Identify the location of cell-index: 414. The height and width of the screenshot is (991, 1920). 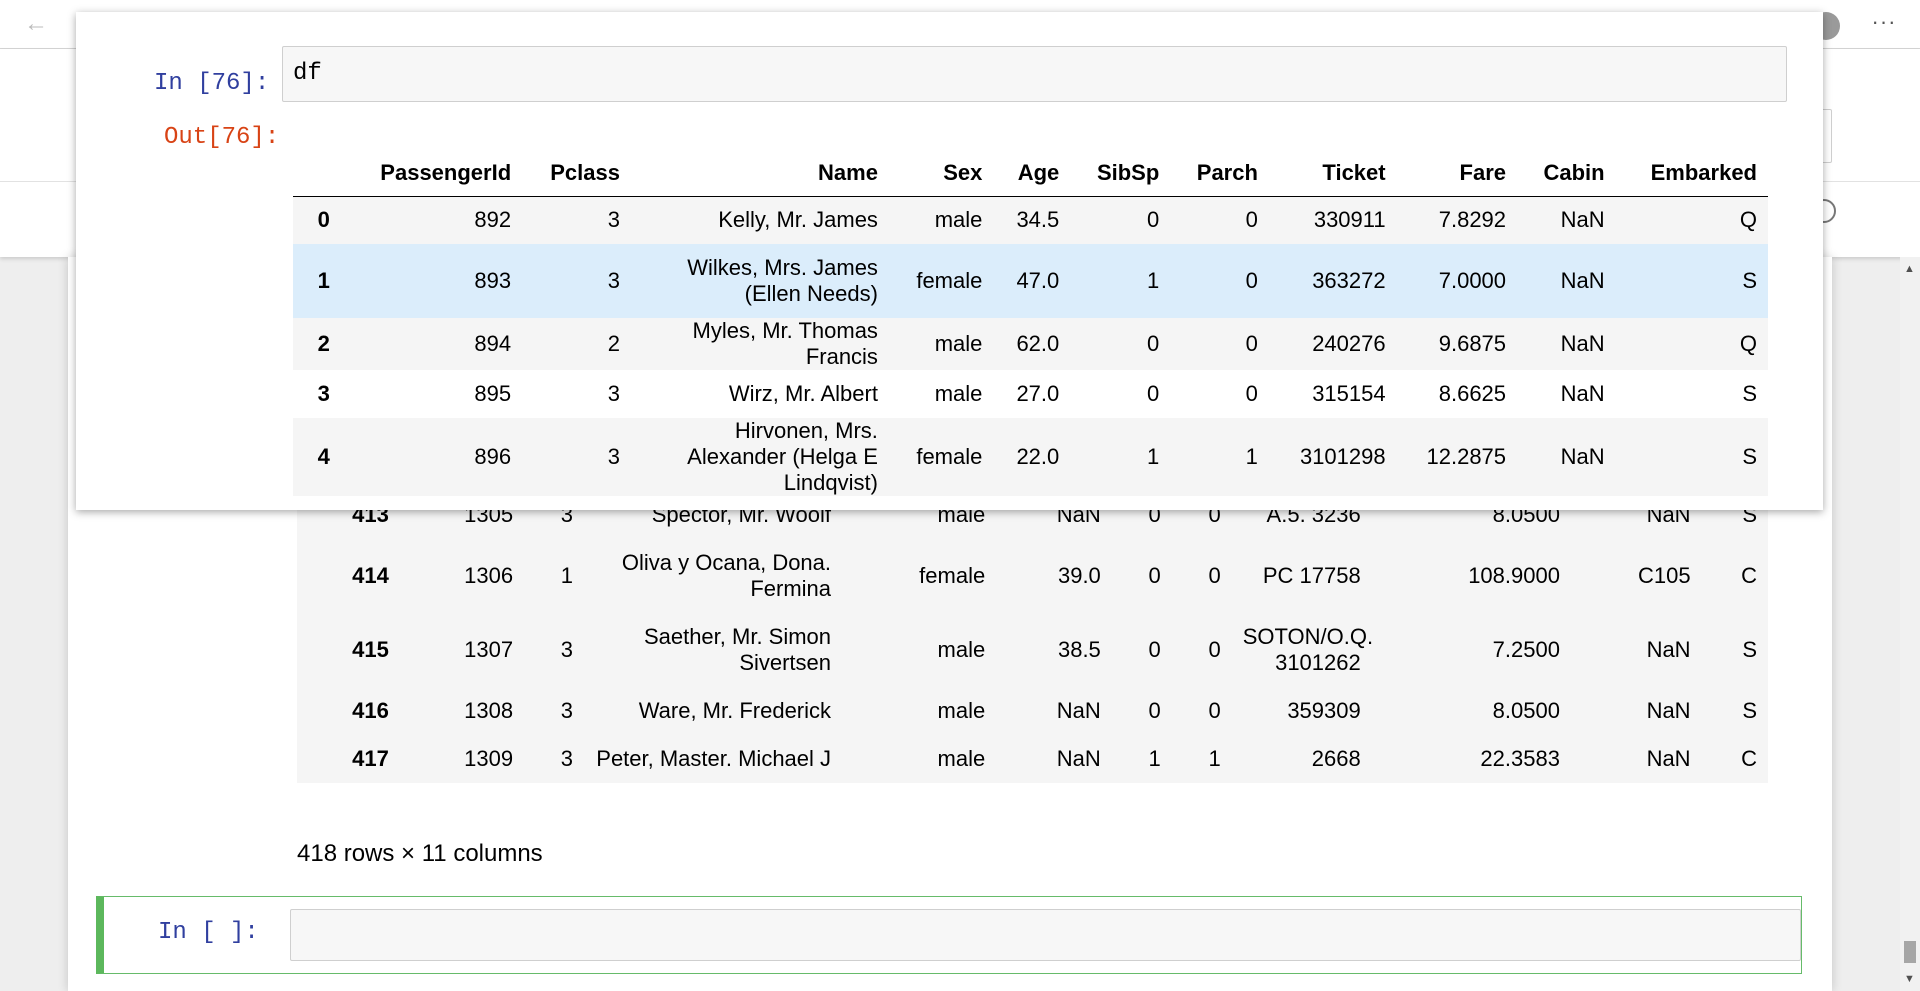
(370, 575).